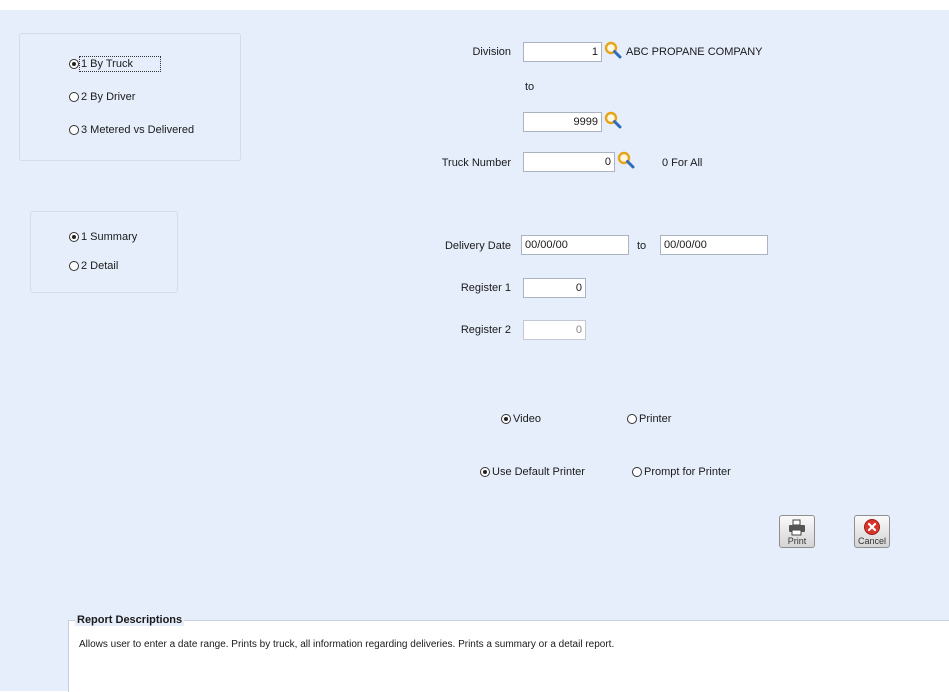 This screenshot has height=692, width=949. What do you see at coordinates (120, 64) in the screenshot?
I see `radio-label: 1 By Truck` at bounding box center [120, 64].